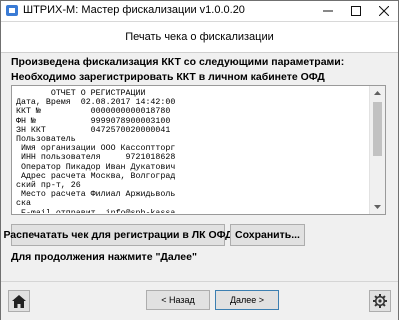 The height and width of the screenshot is (320, 399). I want to click on page-header: Печать чека о фискализации, so click(199, 37).